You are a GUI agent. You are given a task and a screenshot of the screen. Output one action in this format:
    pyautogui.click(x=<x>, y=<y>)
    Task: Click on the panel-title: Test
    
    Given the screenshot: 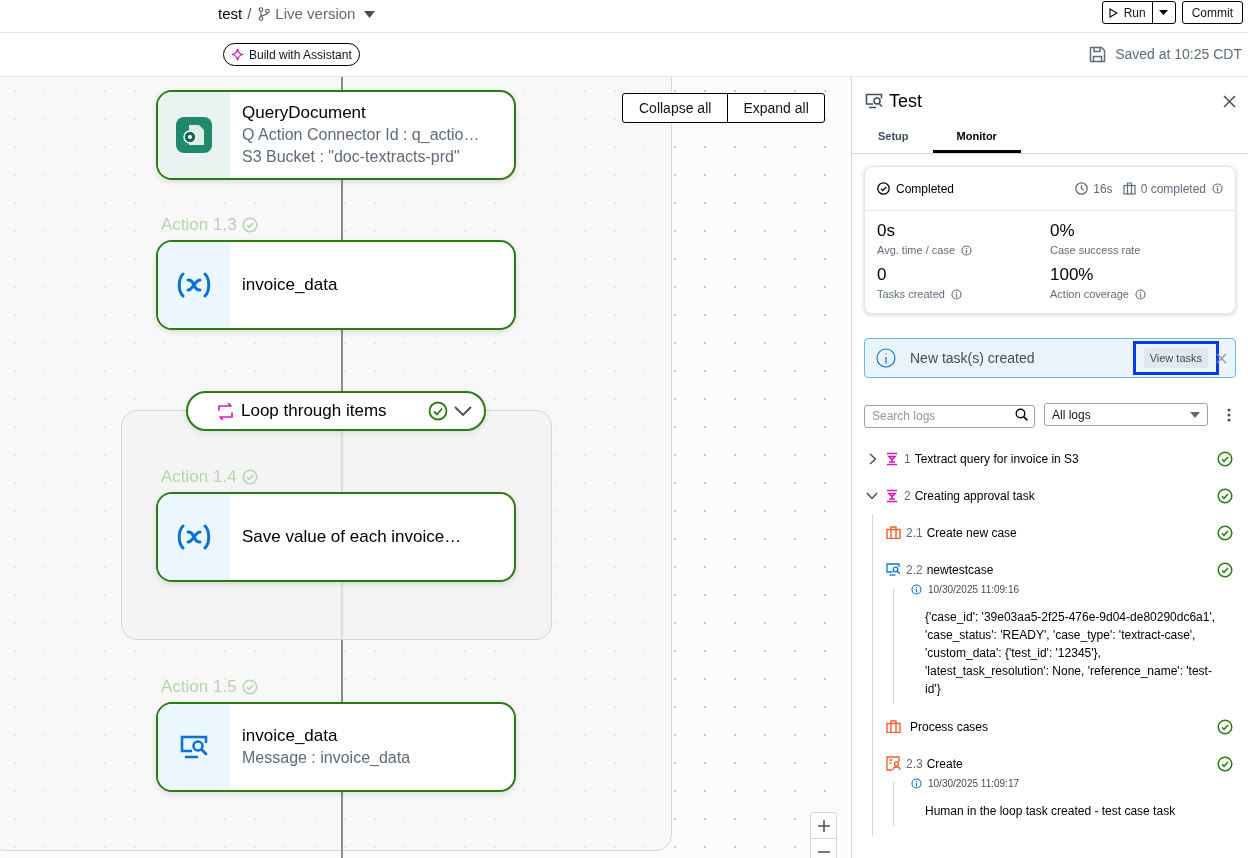 What is the action you would take?
    pyautogui.click(x=905, y=101)
    